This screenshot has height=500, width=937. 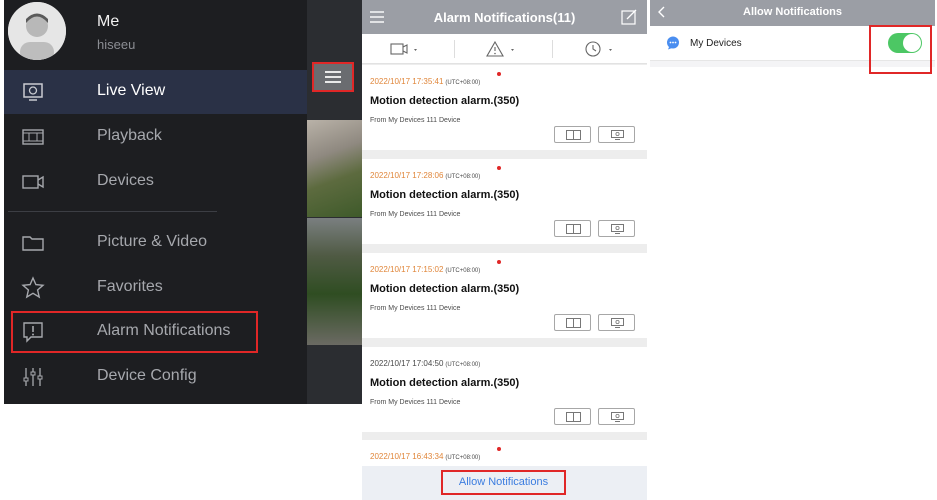 I want to click on header-bar: Allow Notifications, so click(x=792, y=13).